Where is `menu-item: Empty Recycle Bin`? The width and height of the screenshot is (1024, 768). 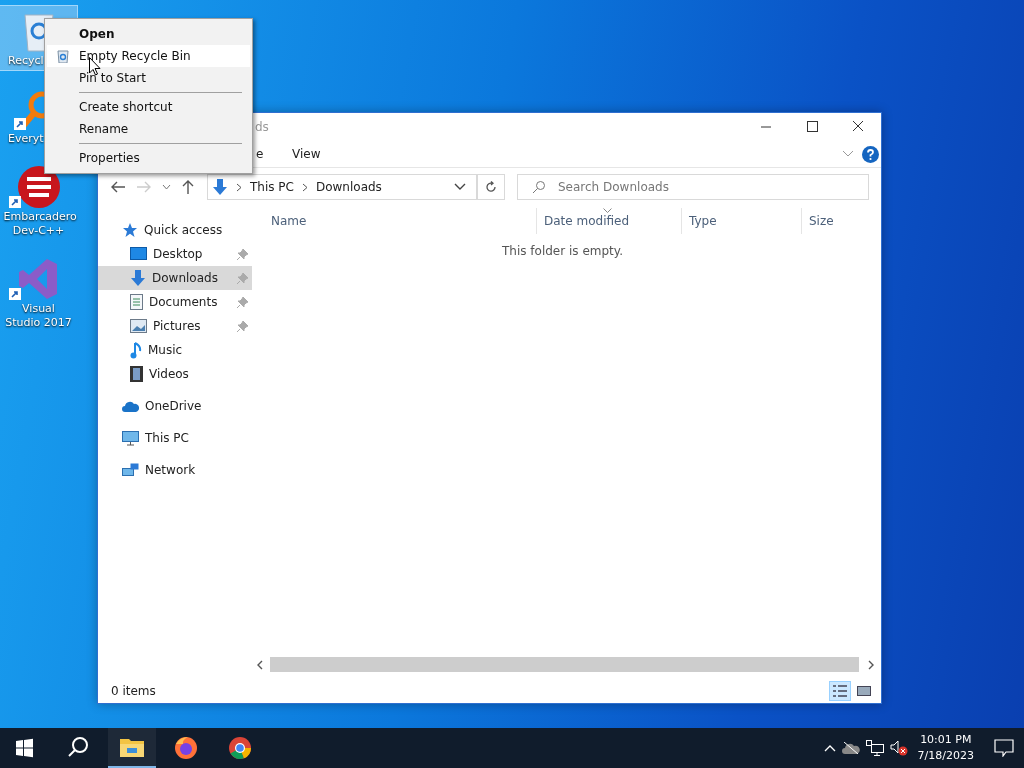
menu-item: Empty Recycle Bin is located at coordinates (148, 56).